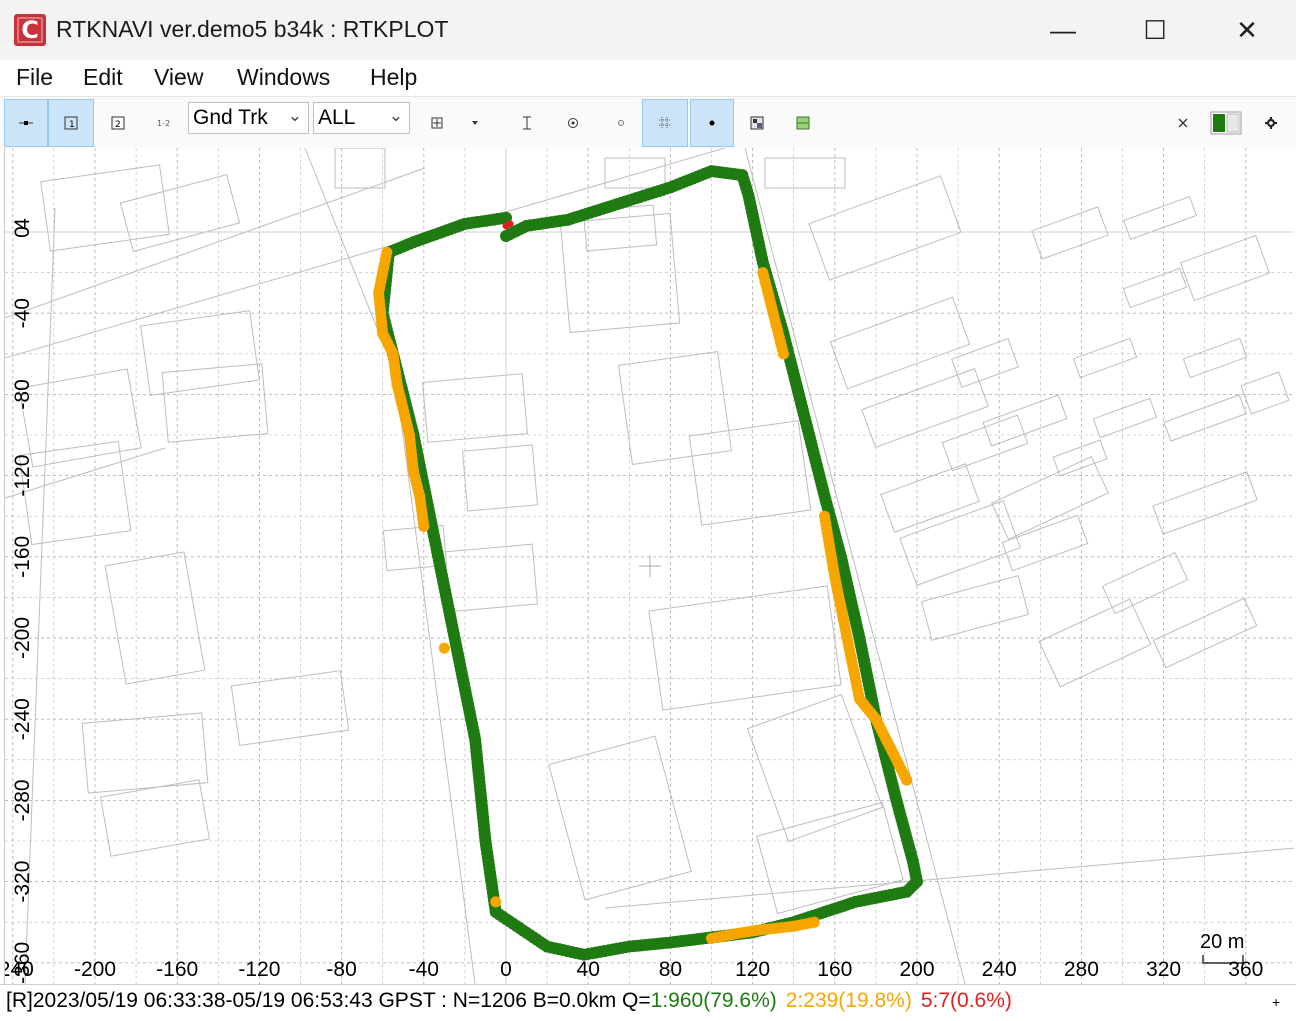 The width and height of the screenshot is (1296, 1021). I want to click on origin-dropdown-button, so click(475, 123).